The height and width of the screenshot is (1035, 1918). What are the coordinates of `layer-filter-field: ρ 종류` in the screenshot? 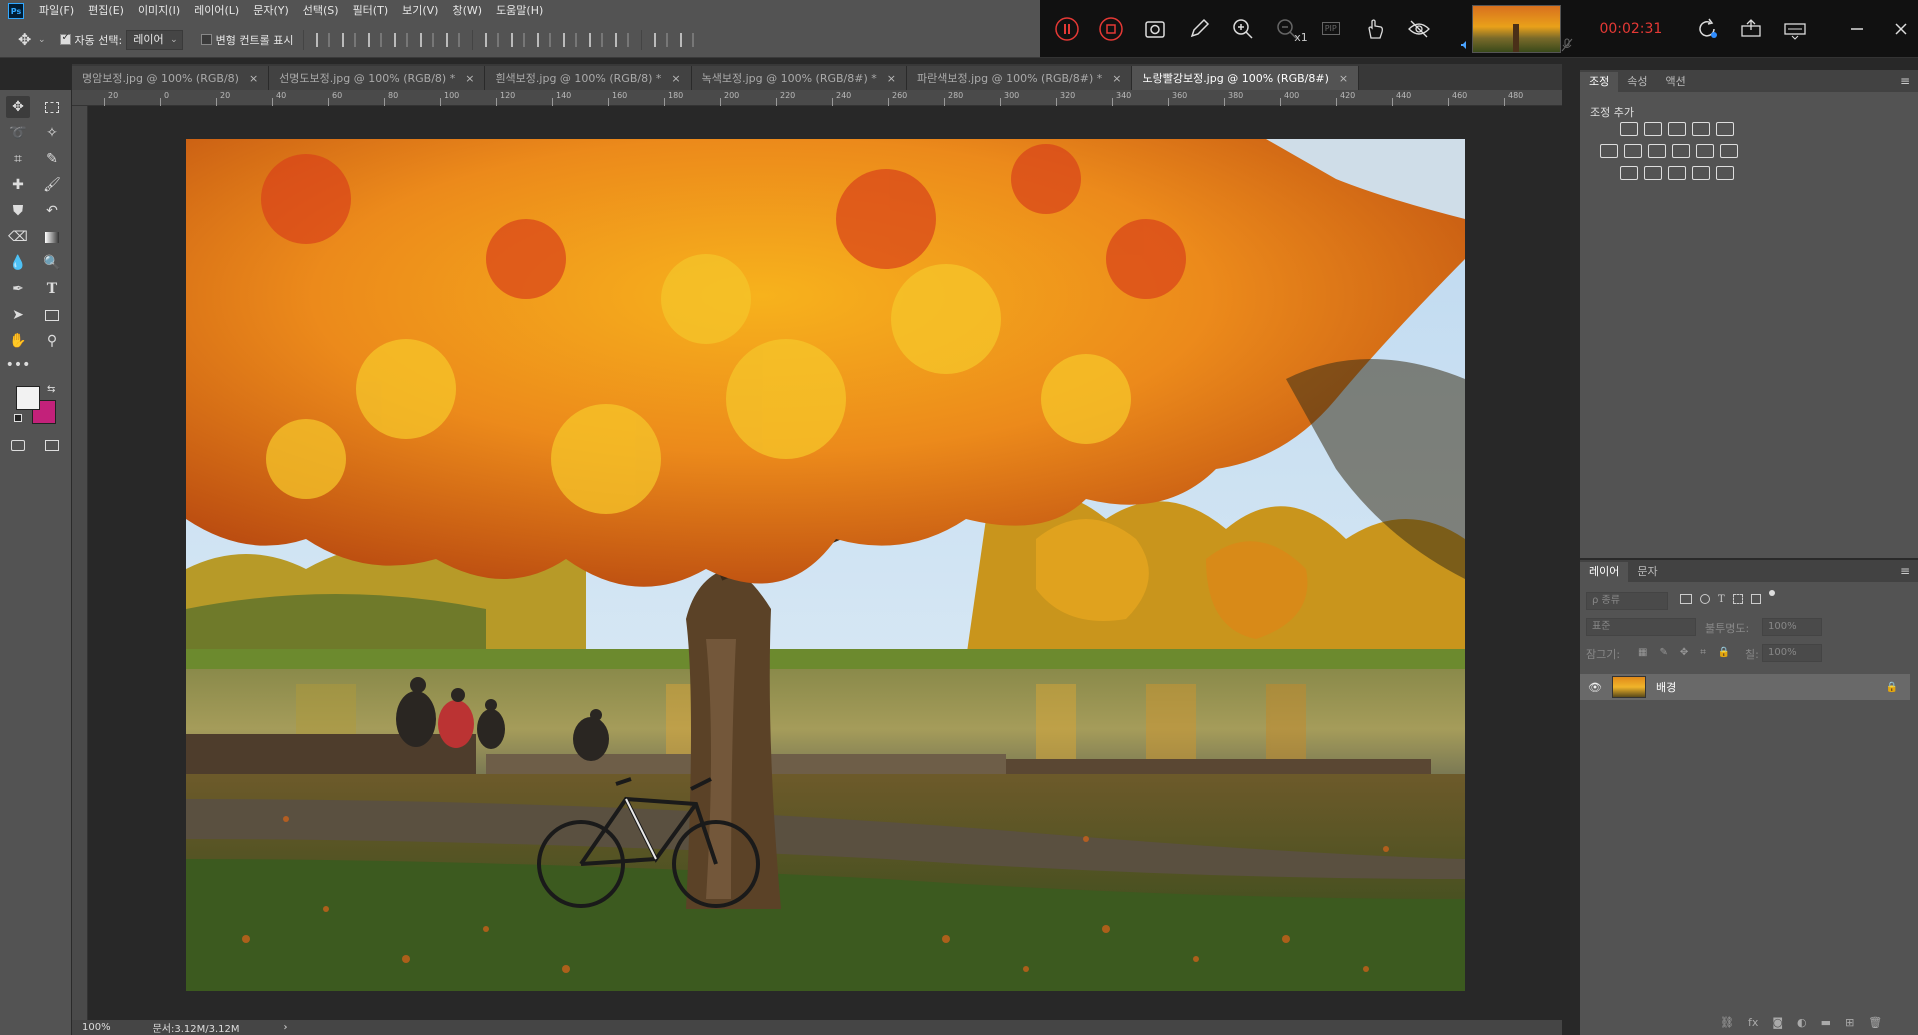 It's located at (1627, 601).